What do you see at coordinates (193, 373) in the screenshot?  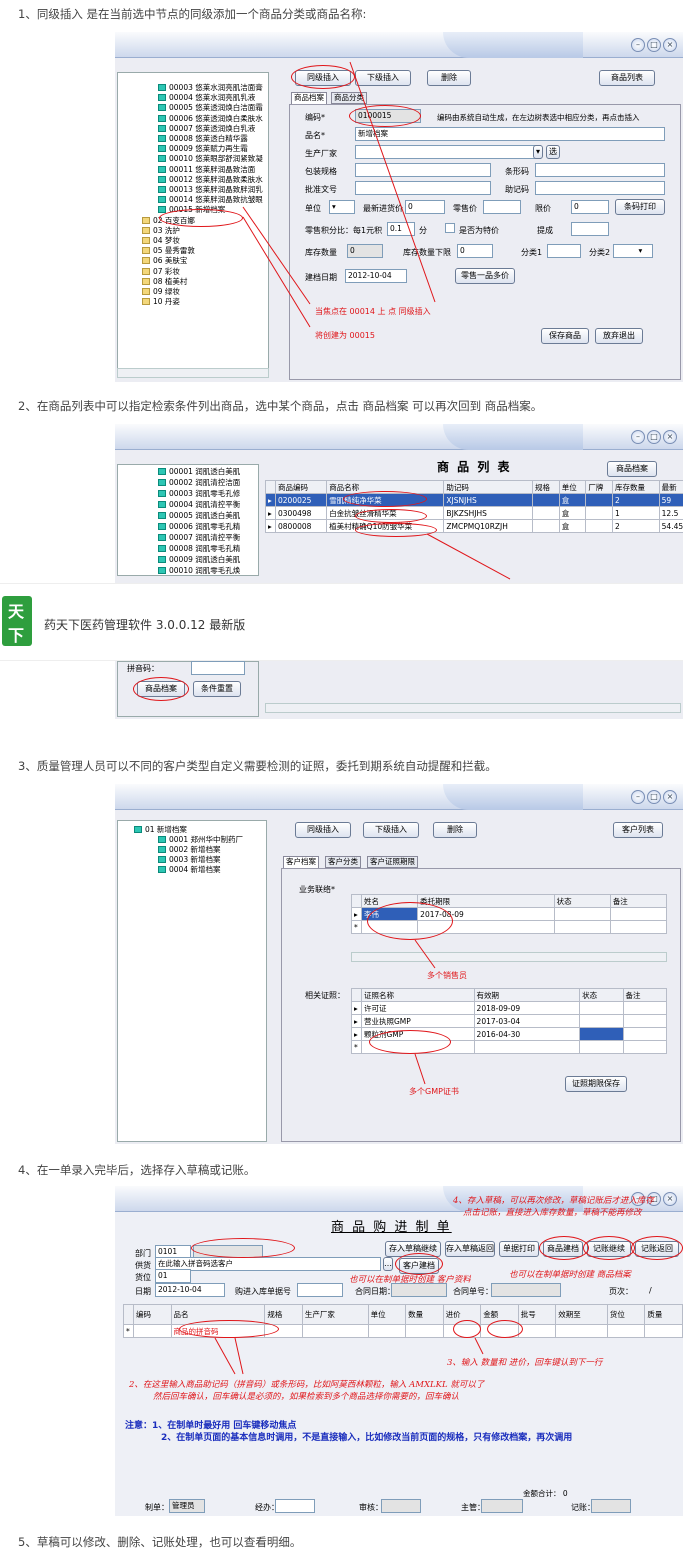 I see `tree-scrollbar` at bounding box center [193, 373].